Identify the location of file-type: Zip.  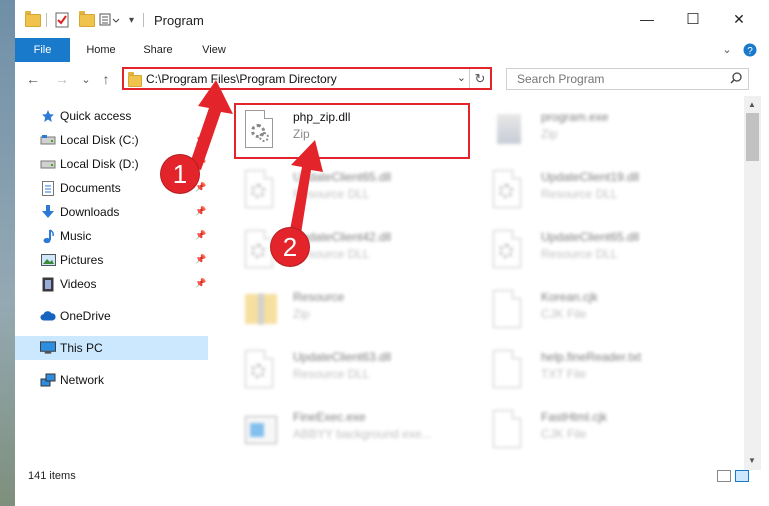
(549, 134).